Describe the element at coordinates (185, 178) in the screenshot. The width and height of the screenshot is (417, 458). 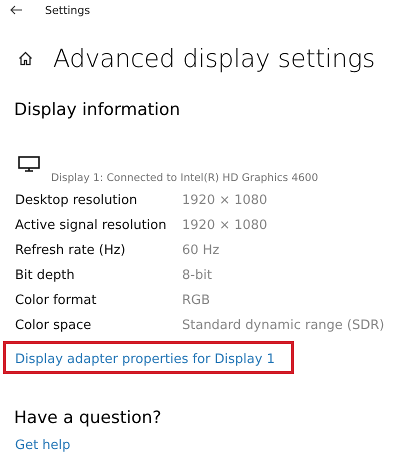
I see `display-name: Display 1: Connected to Intel(R) HD Graphics 4600` at that location.